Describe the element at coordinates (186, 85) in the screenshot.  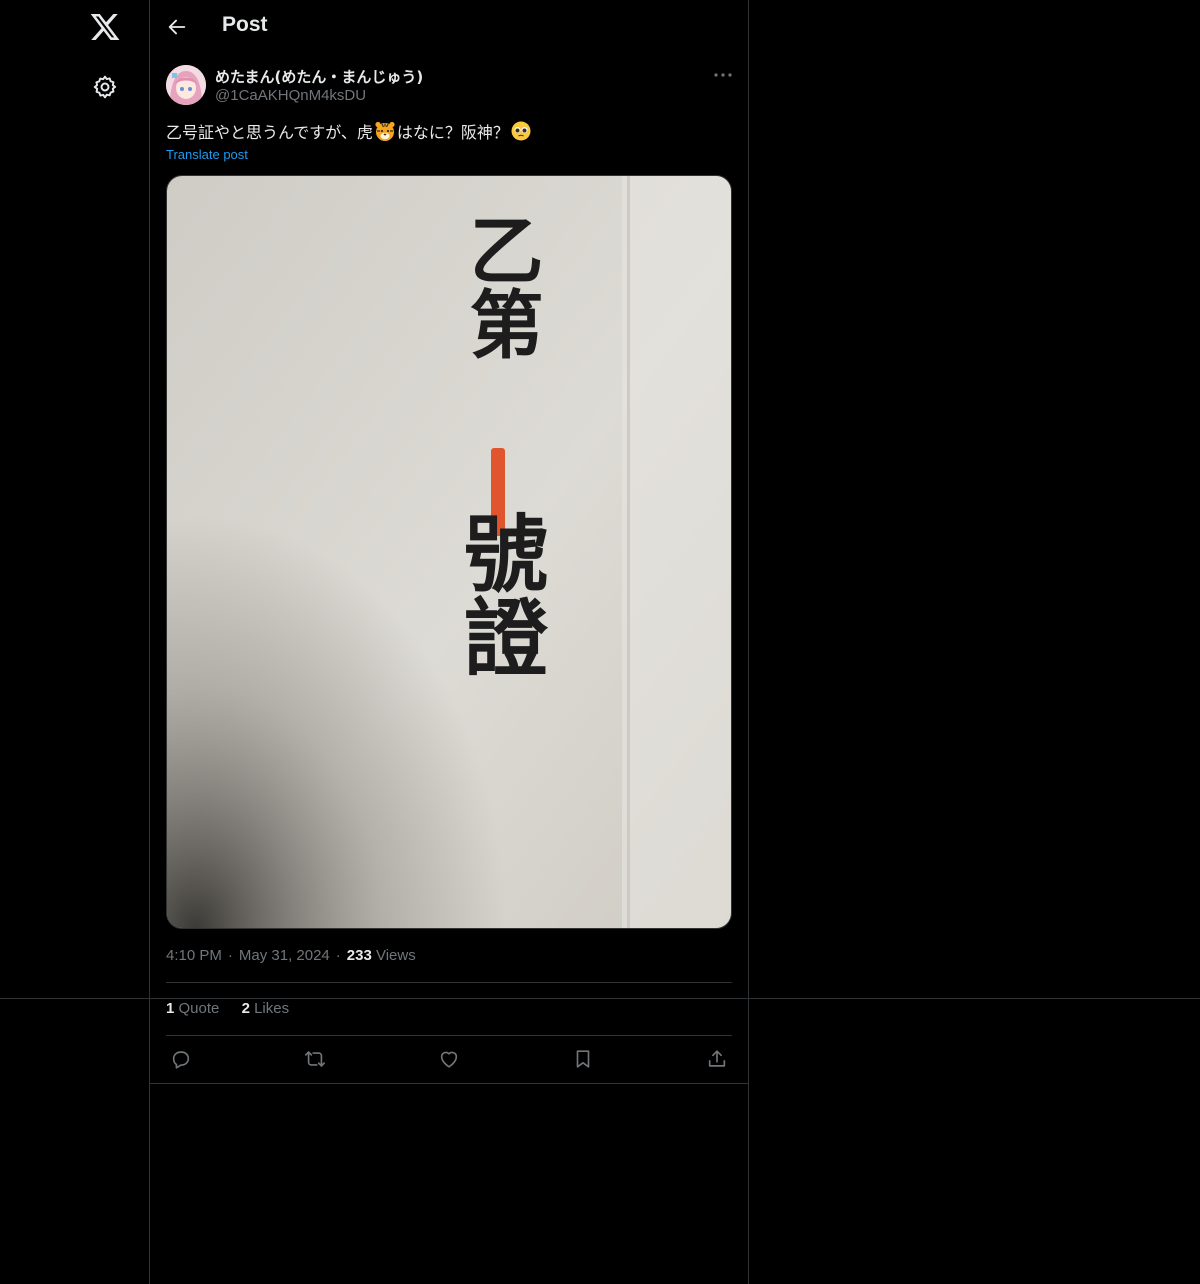
I see `avatar` at that location.